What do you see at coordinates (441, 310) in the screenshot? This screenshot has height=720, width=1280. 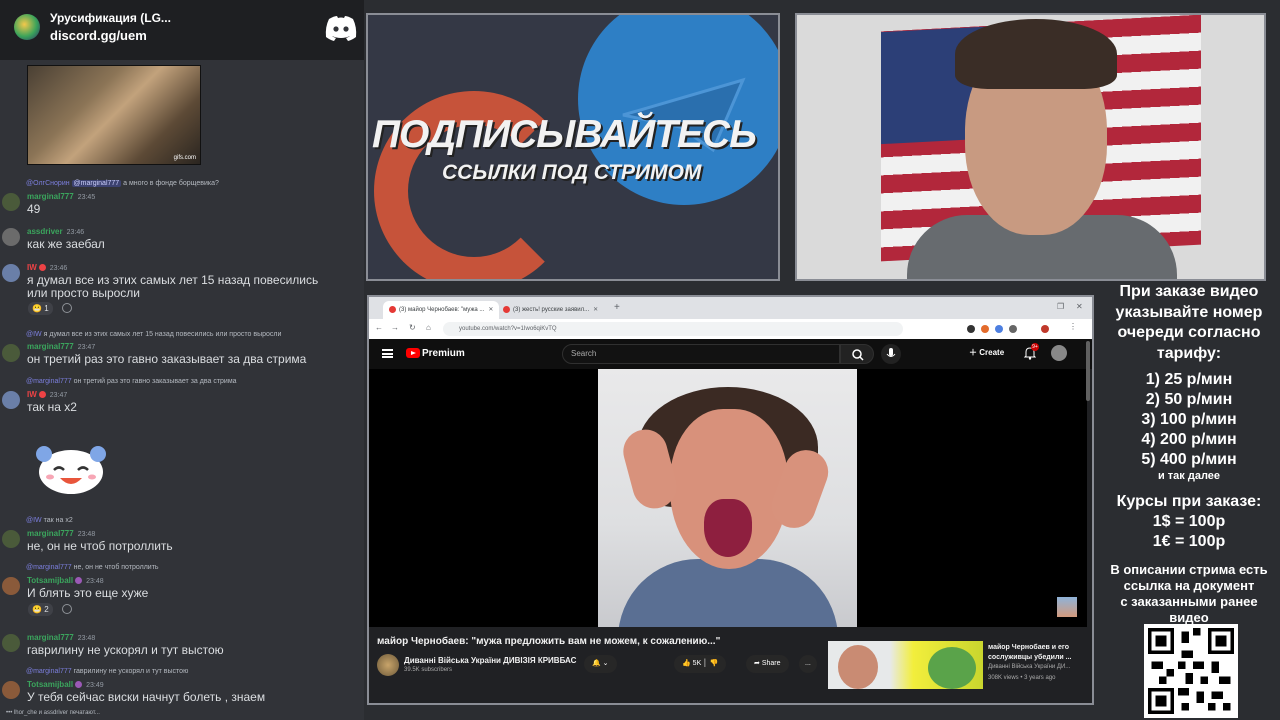 I see `tab-youtube-video: (3) майор Чернобаев: "мужа ... ✕` at bounding box center [441, 310].